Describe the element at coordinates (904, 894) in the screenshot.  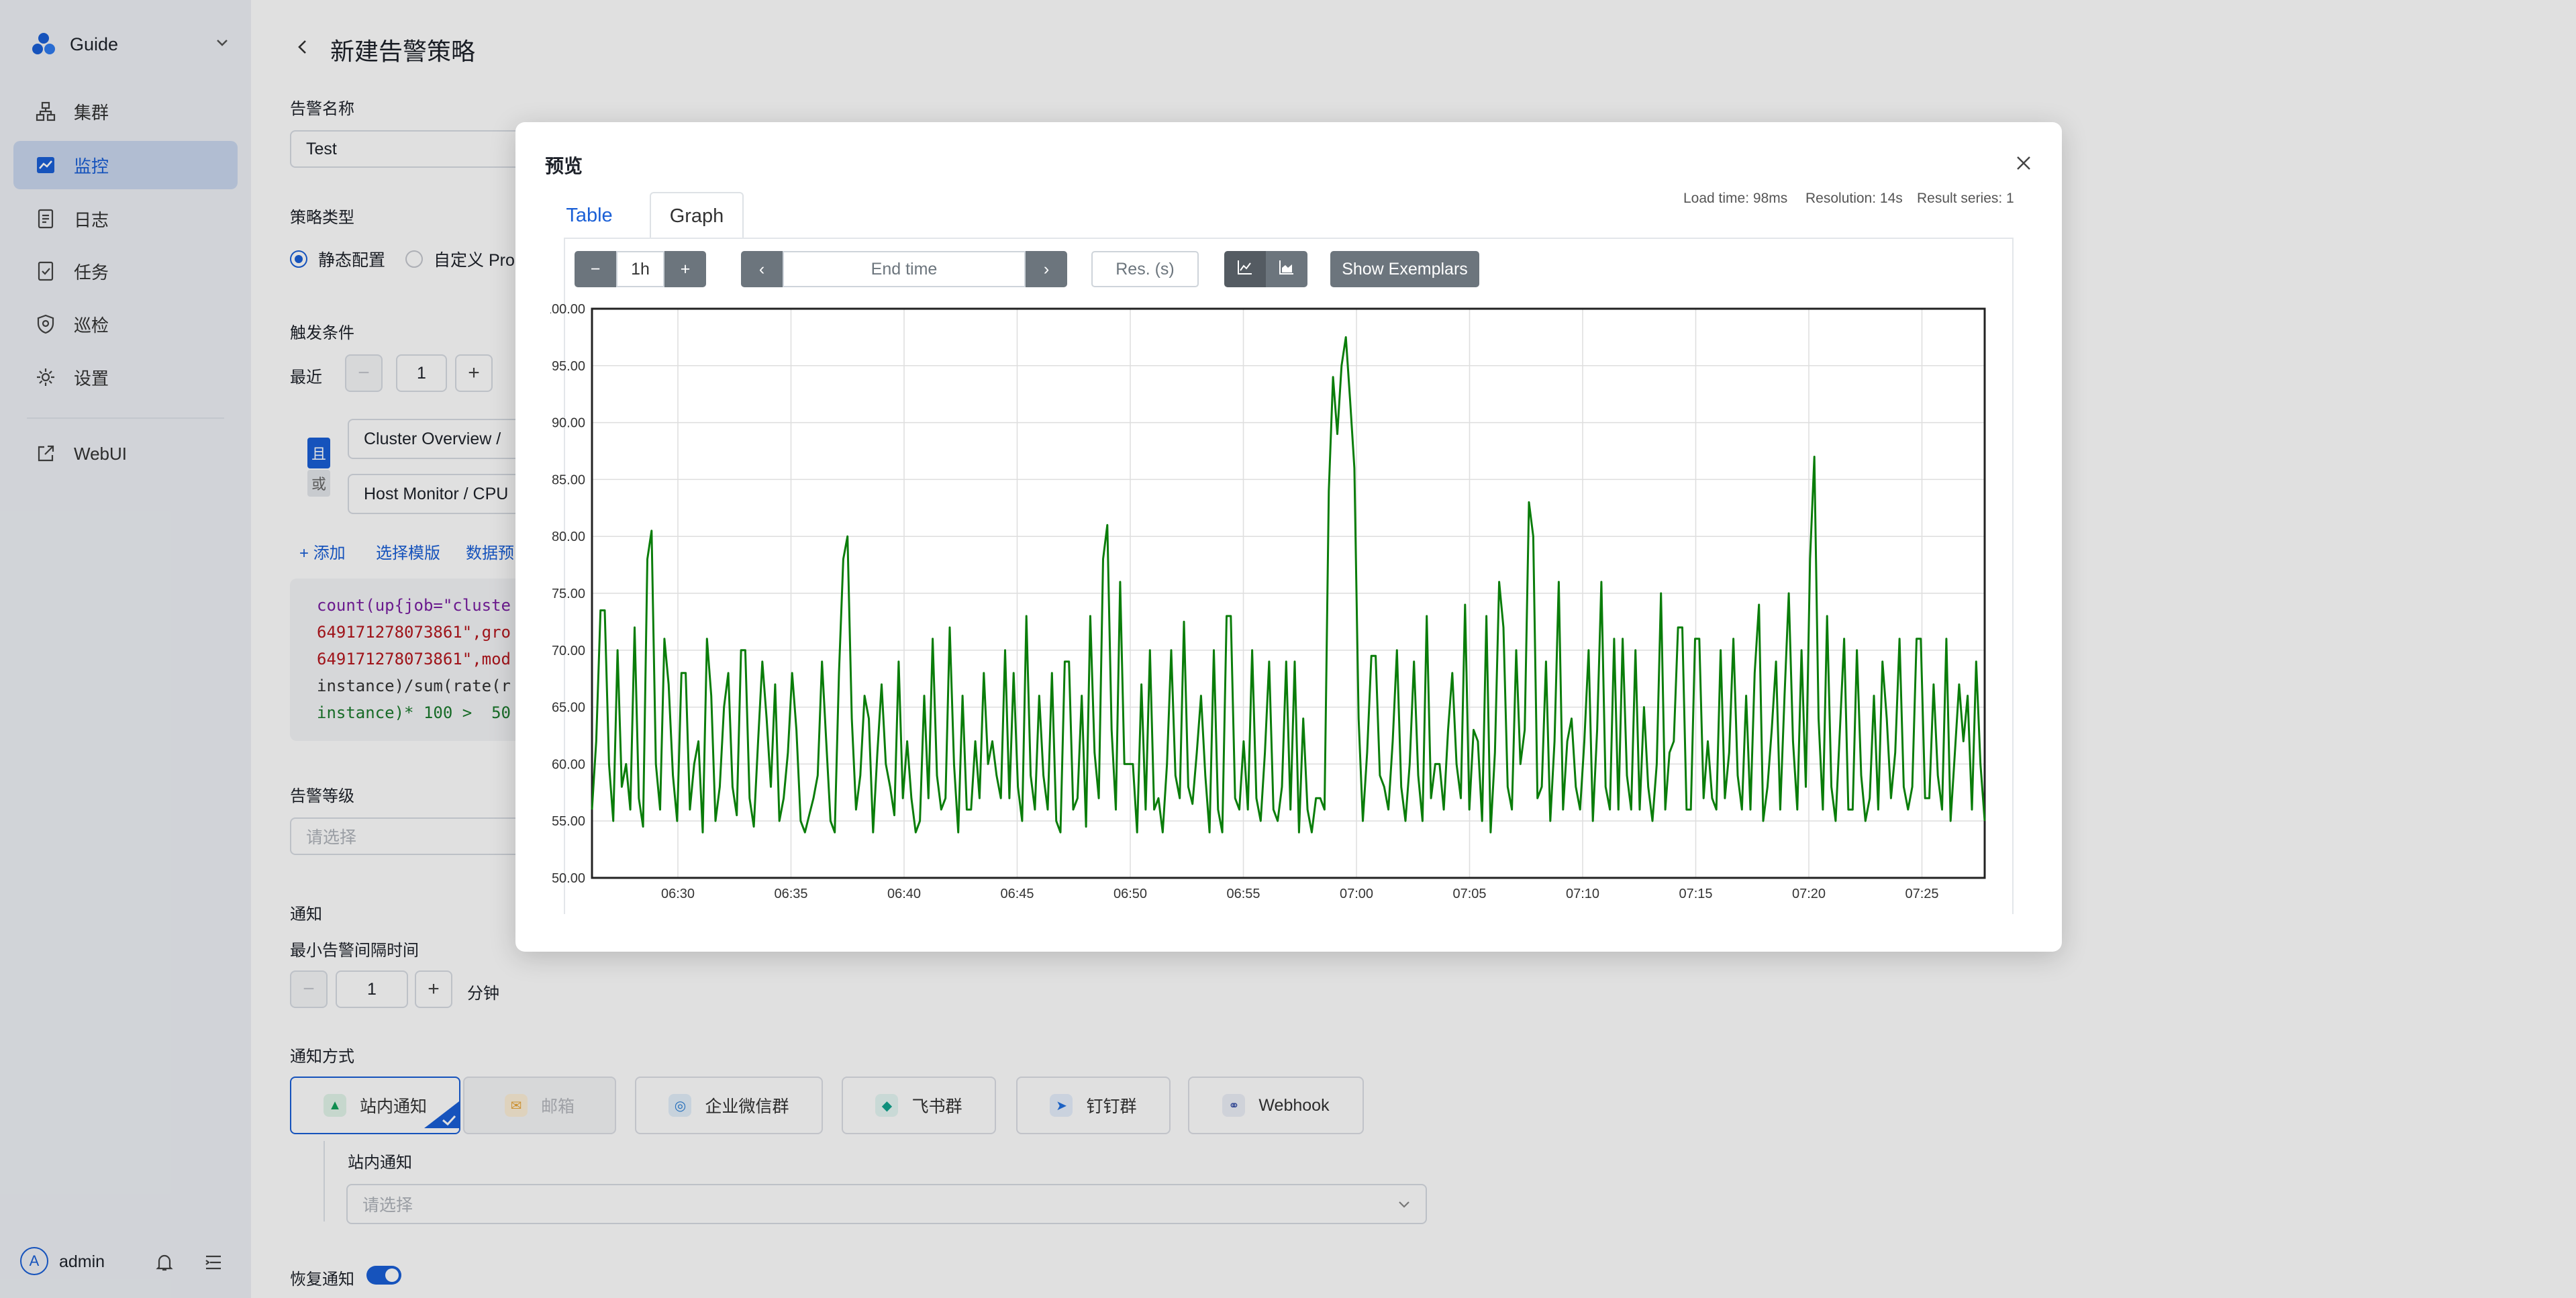
I see `x-tick-label: 06:40` at that location.